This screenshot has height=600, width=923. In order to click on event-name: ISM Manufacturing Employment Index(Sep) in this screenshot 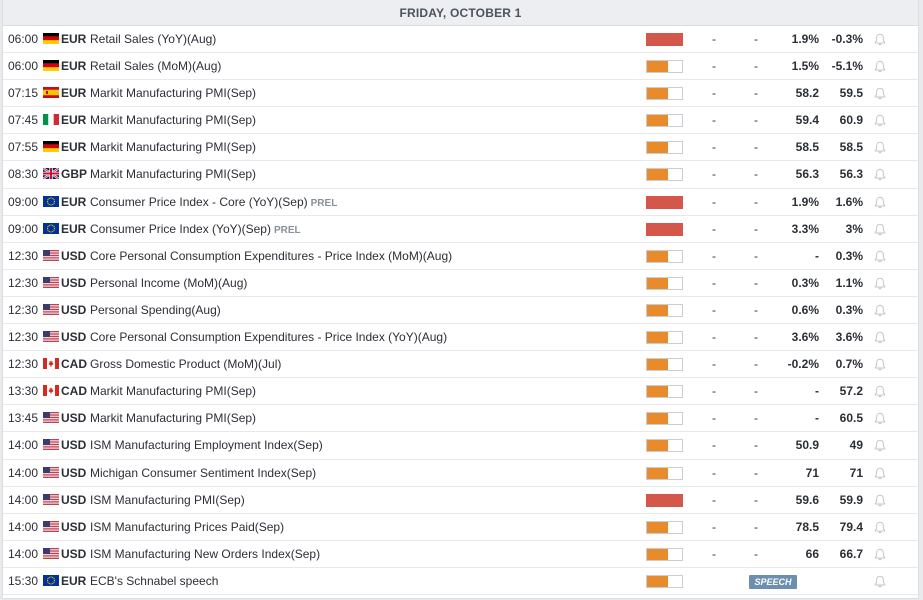, I will do `click(206, 445)`.